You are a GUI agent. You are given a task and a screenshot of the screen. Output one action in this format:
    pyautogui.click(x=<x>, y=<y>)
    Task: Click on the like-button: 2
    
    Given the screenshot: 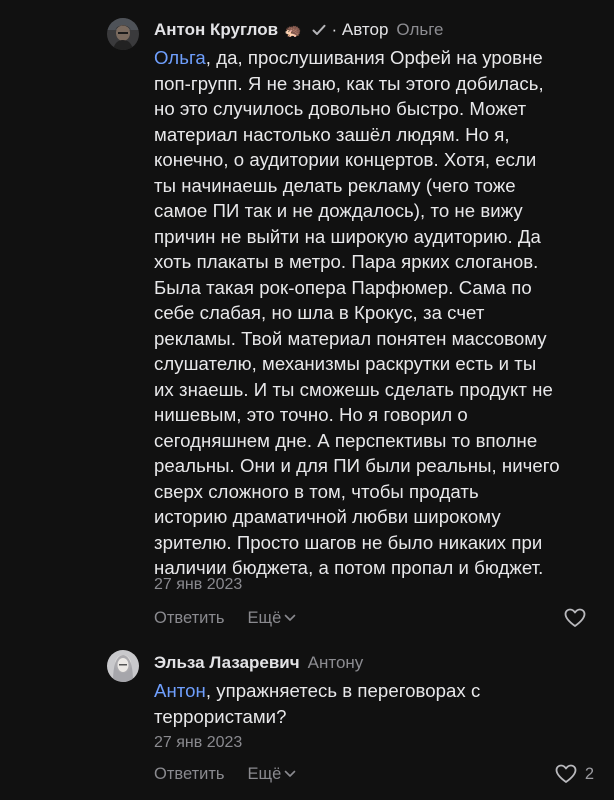 What is the action you would take?
    pyautogui.click(x=574, y=774)
    